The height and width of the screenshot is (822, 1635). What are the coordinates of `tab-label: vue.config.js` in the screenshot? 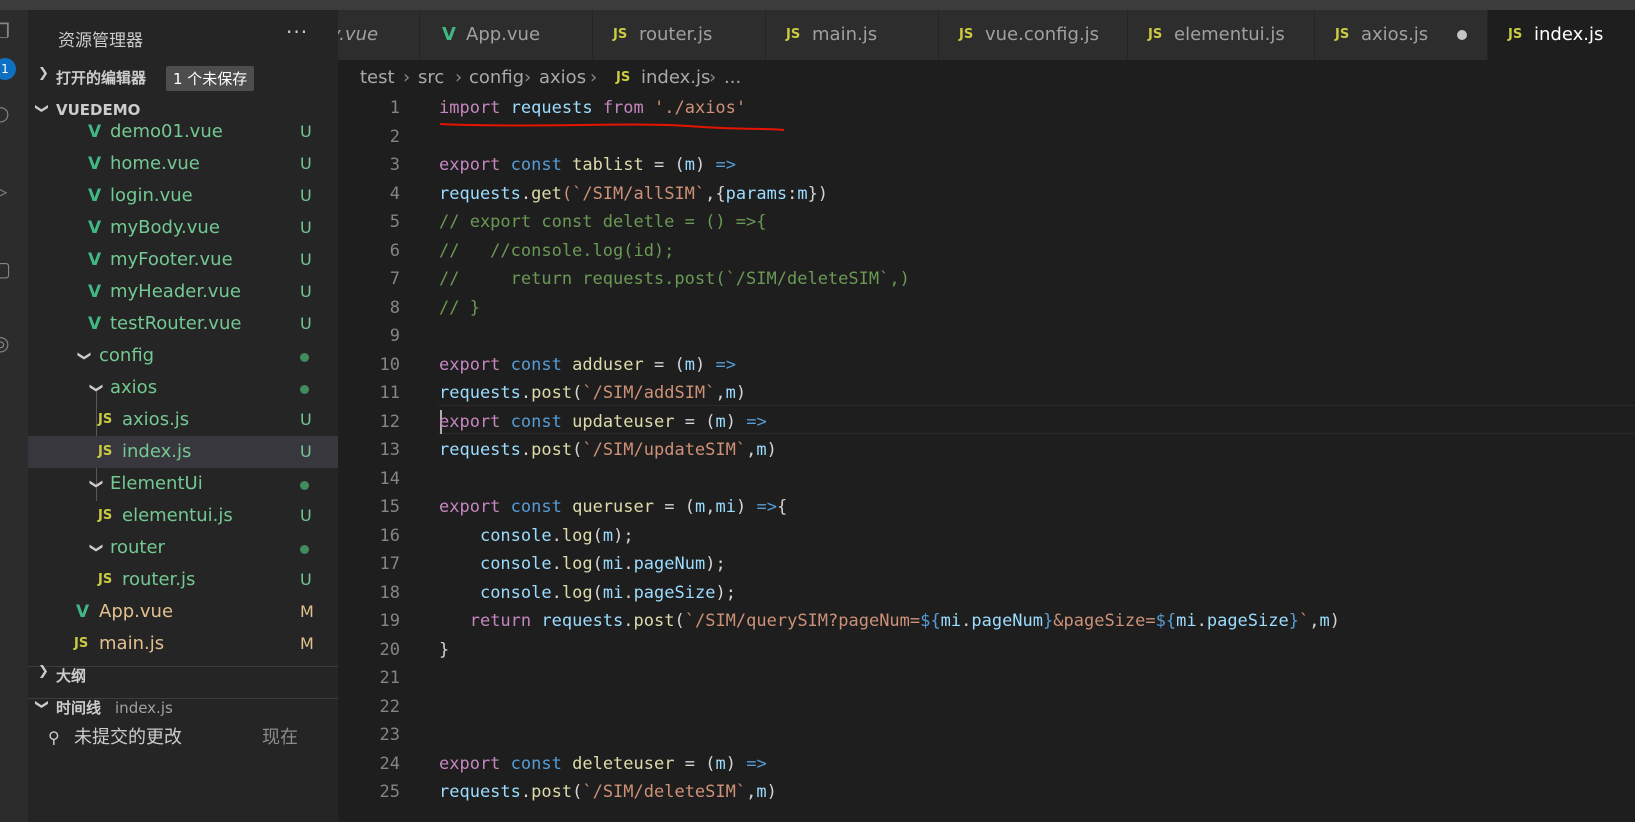 It's located at (1042, 34).